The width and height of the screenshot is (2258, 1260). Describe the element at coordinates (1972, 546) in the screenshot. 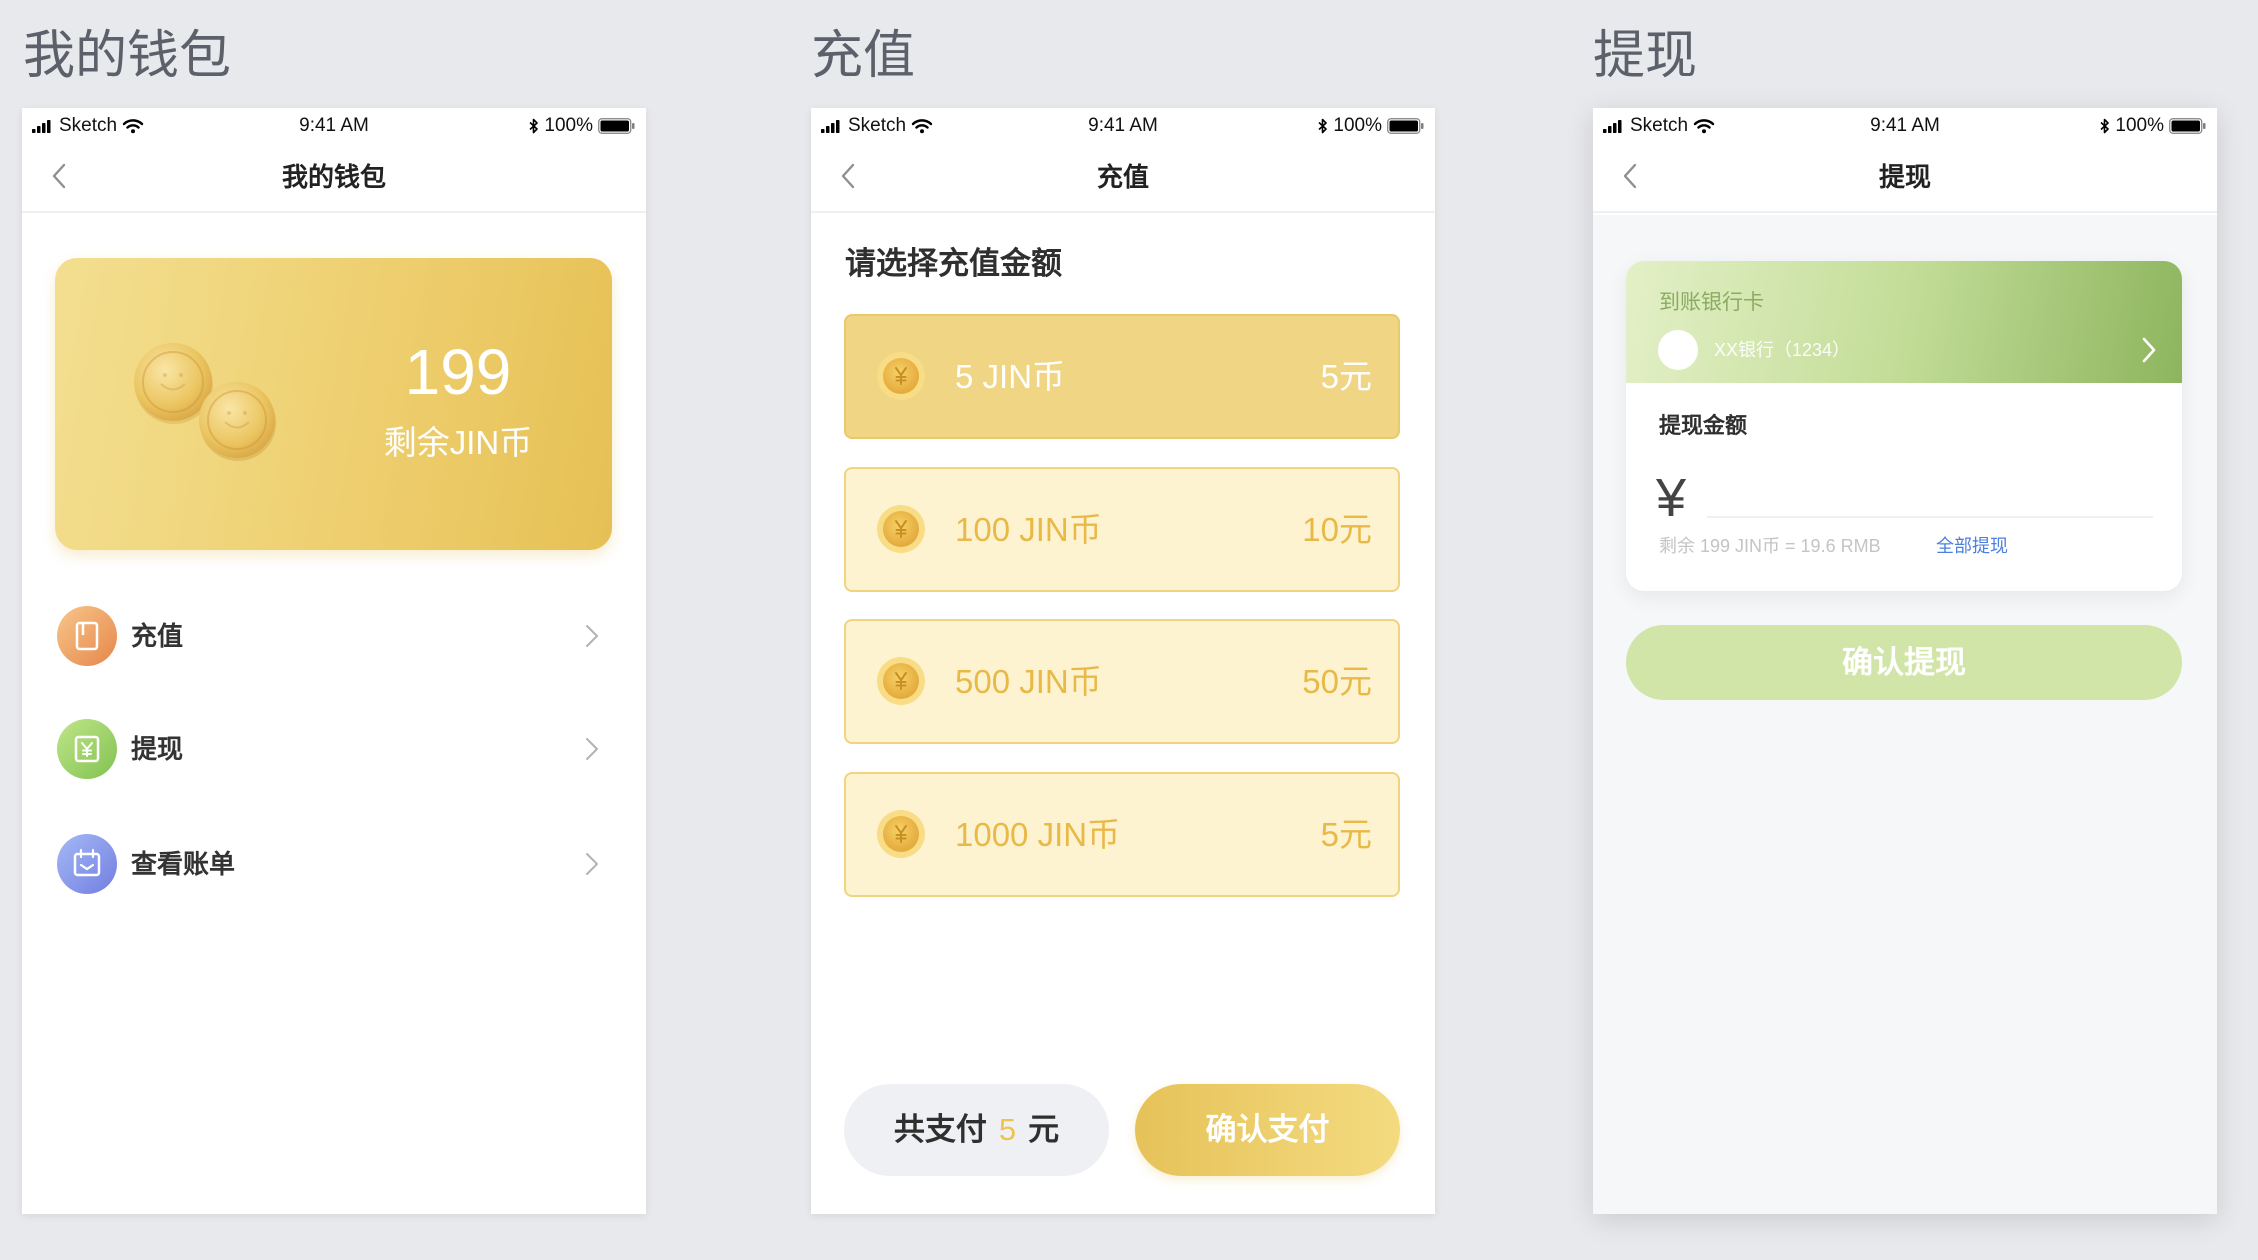

I see `withdraw-all-link: 全部提现` at that location.